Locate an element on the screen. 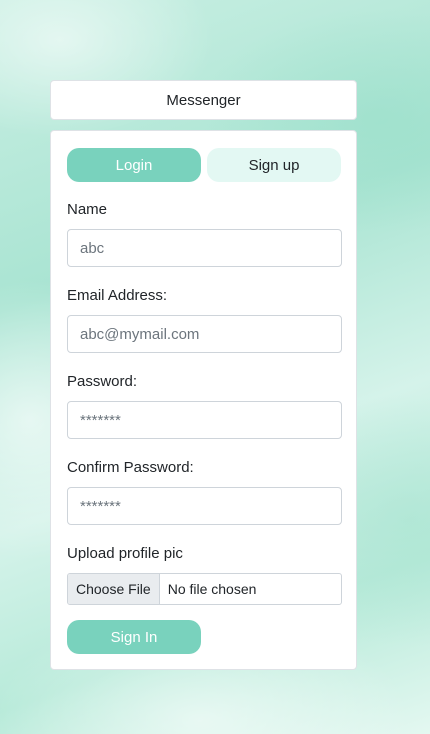  choose-file-button: Choose File is located at coordinates (114, 589).